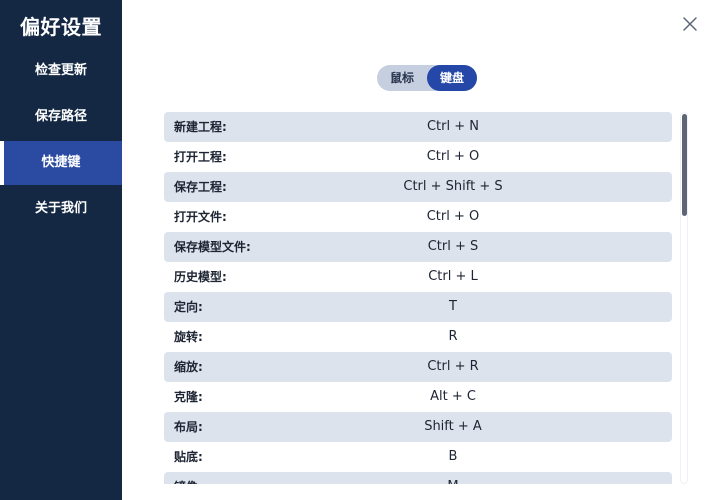 The image size is (720, 500). I want to click on shortcut-row: 打开文件: Ctrl + O, so click(418, 217).